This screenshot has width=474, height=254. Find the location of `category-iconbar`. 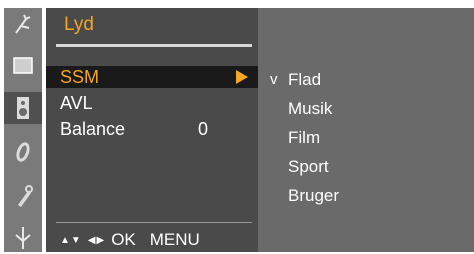

category-iconbar is located at coordinates (23, 130).